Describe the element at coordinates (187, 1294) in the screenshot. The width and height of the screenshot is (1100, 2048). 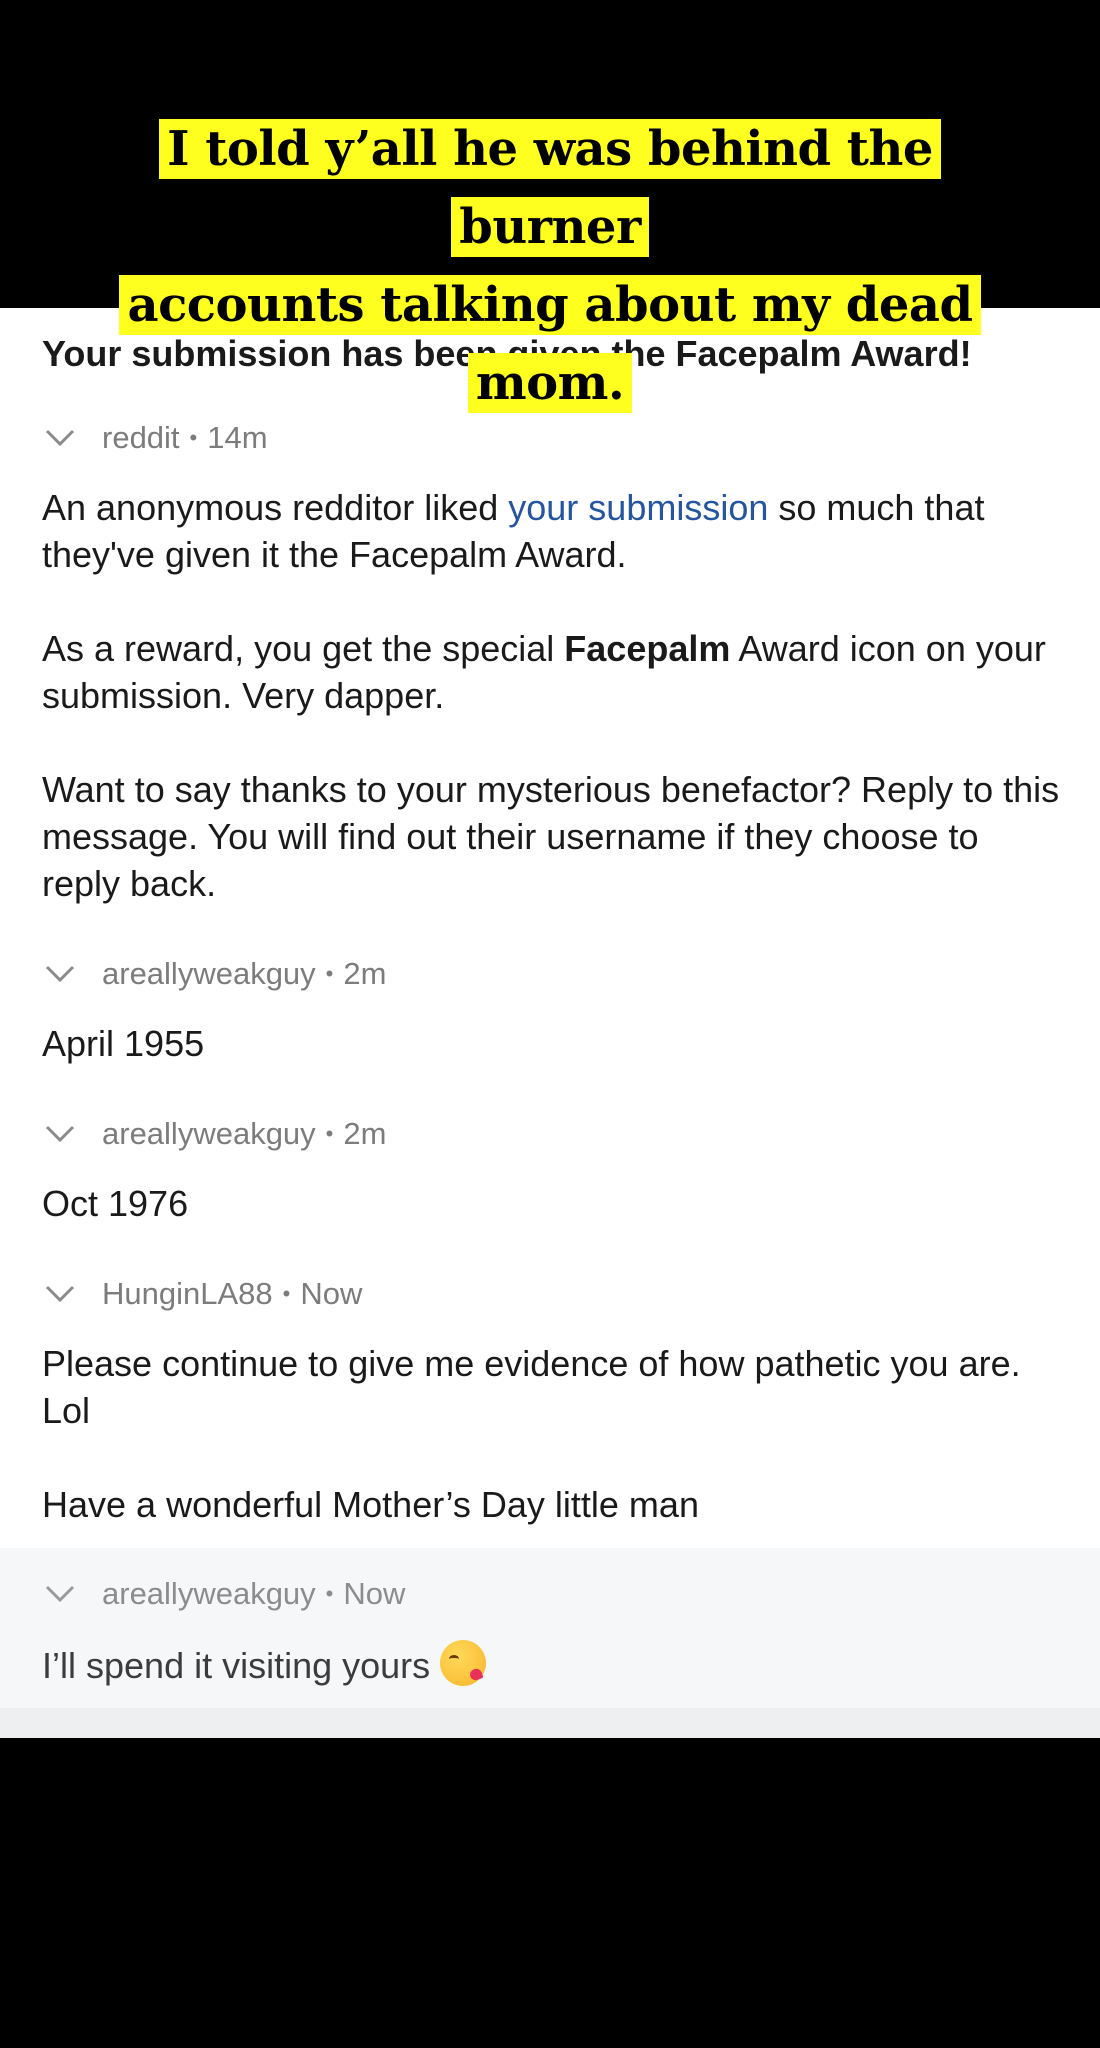
I see `message-author: HunginLA88` at that location.